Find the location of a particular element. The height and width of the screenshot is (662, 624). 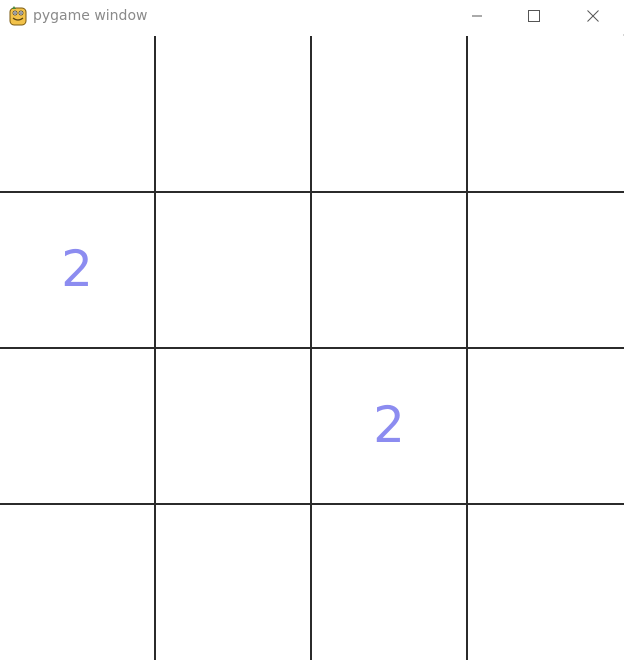

minimize-icon is located at coordinates (477, 16).